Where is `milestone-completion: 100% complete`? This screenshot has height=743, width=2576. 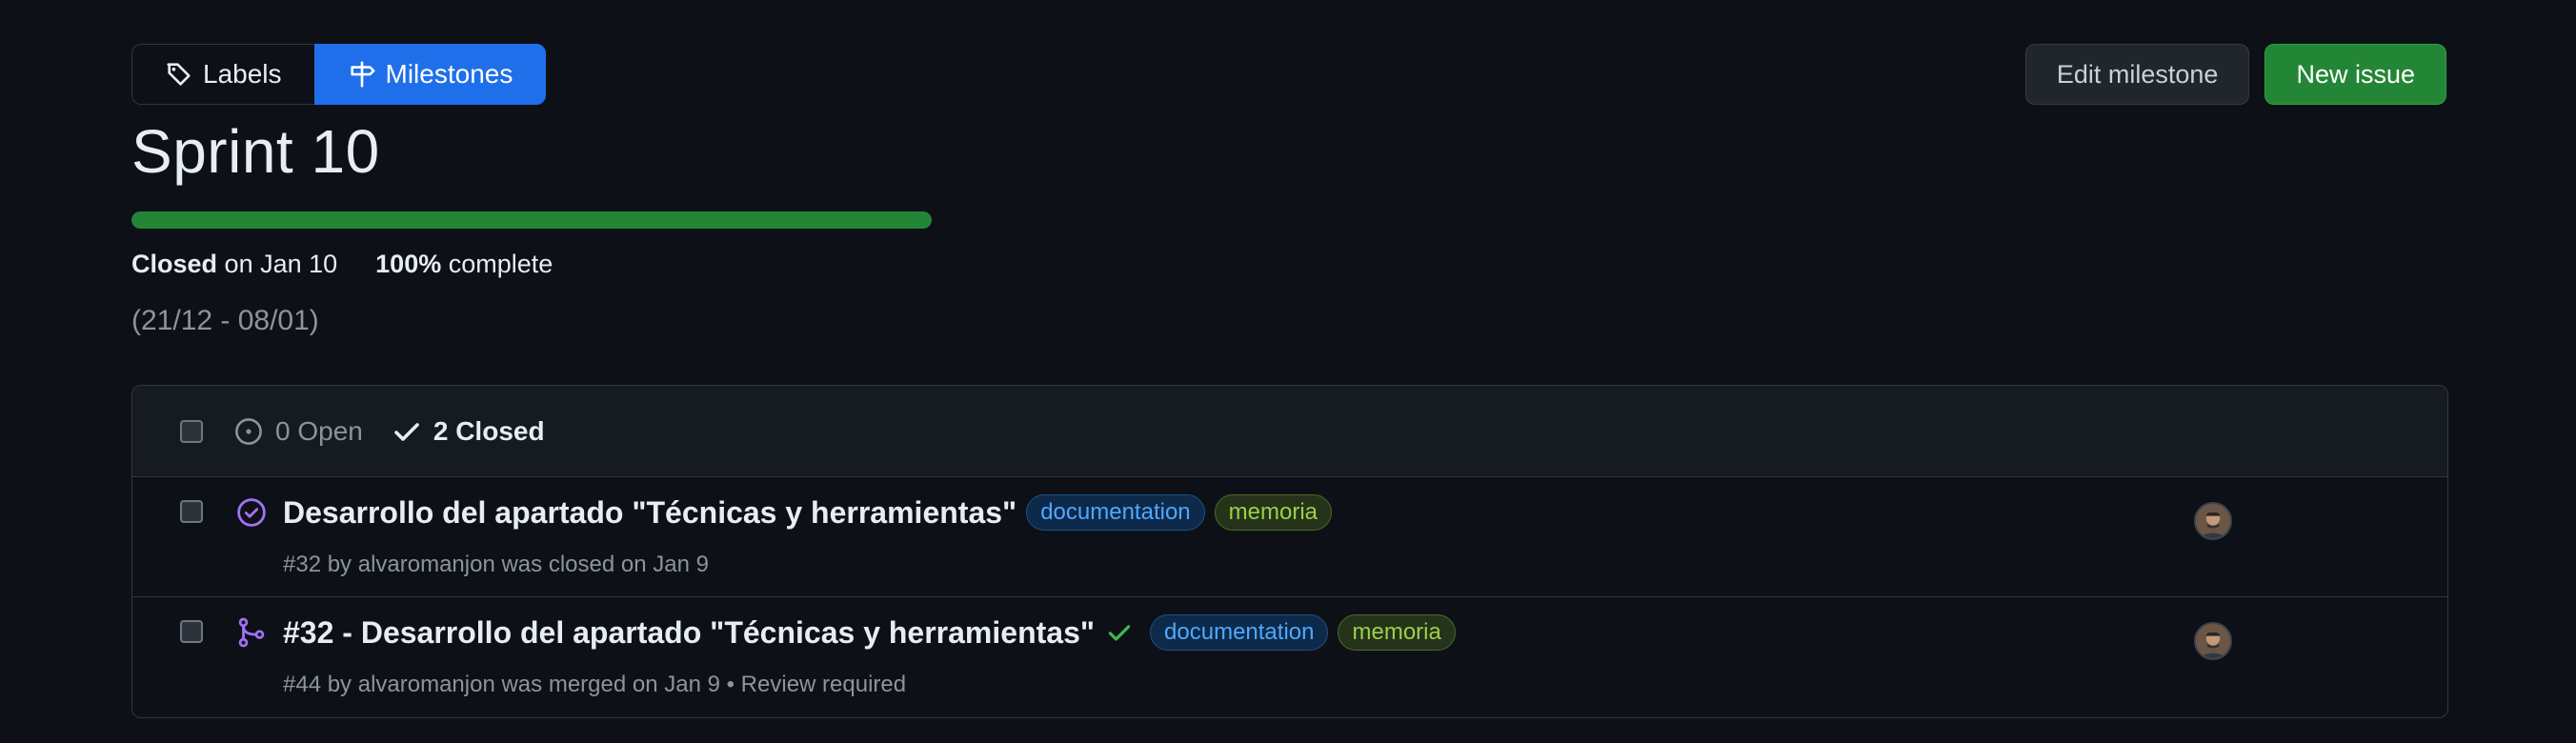 milestone-completion: 100% complete is located at coordinates (464, 264).